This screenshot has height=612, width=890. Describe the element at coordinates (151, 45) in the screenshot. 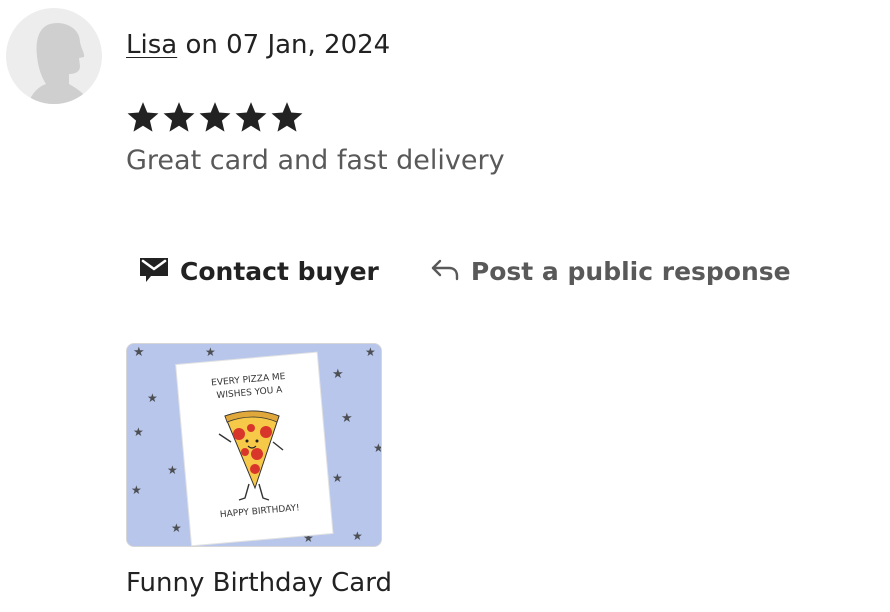

I see `reviewer-name-link: Lisa` at that location.